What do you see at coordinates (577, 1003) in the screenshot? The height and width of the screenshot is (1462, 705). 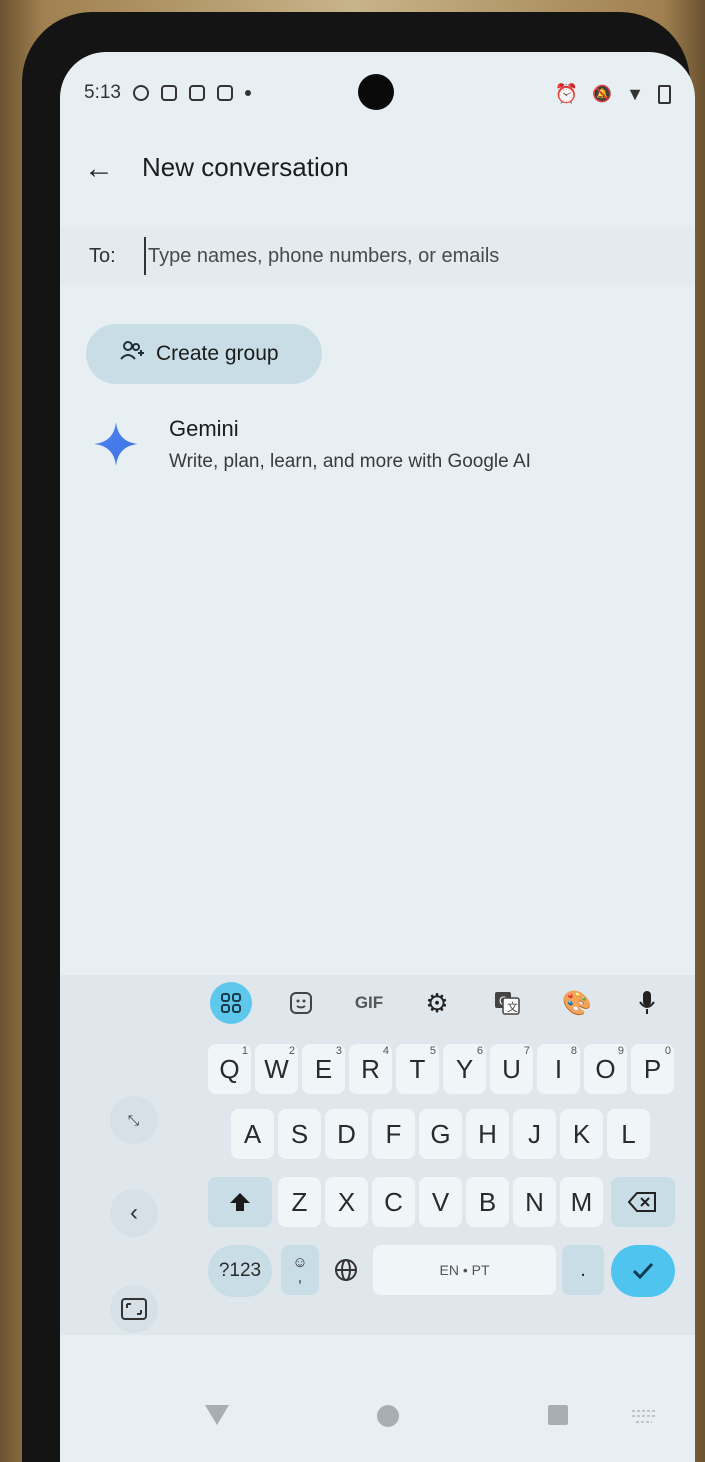 I see `palette-icon: 🎨` at bounding box center [577, 1003].